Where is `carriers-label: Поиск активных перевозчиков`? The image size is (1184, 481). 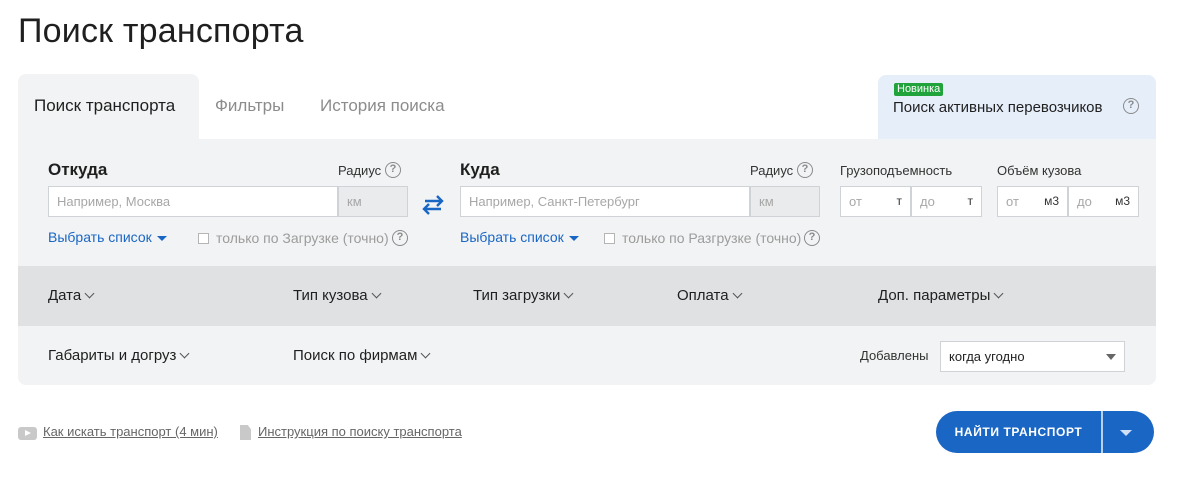
carriers-label: Поиск активных перевозчиков is located at coordinates (998, 107).